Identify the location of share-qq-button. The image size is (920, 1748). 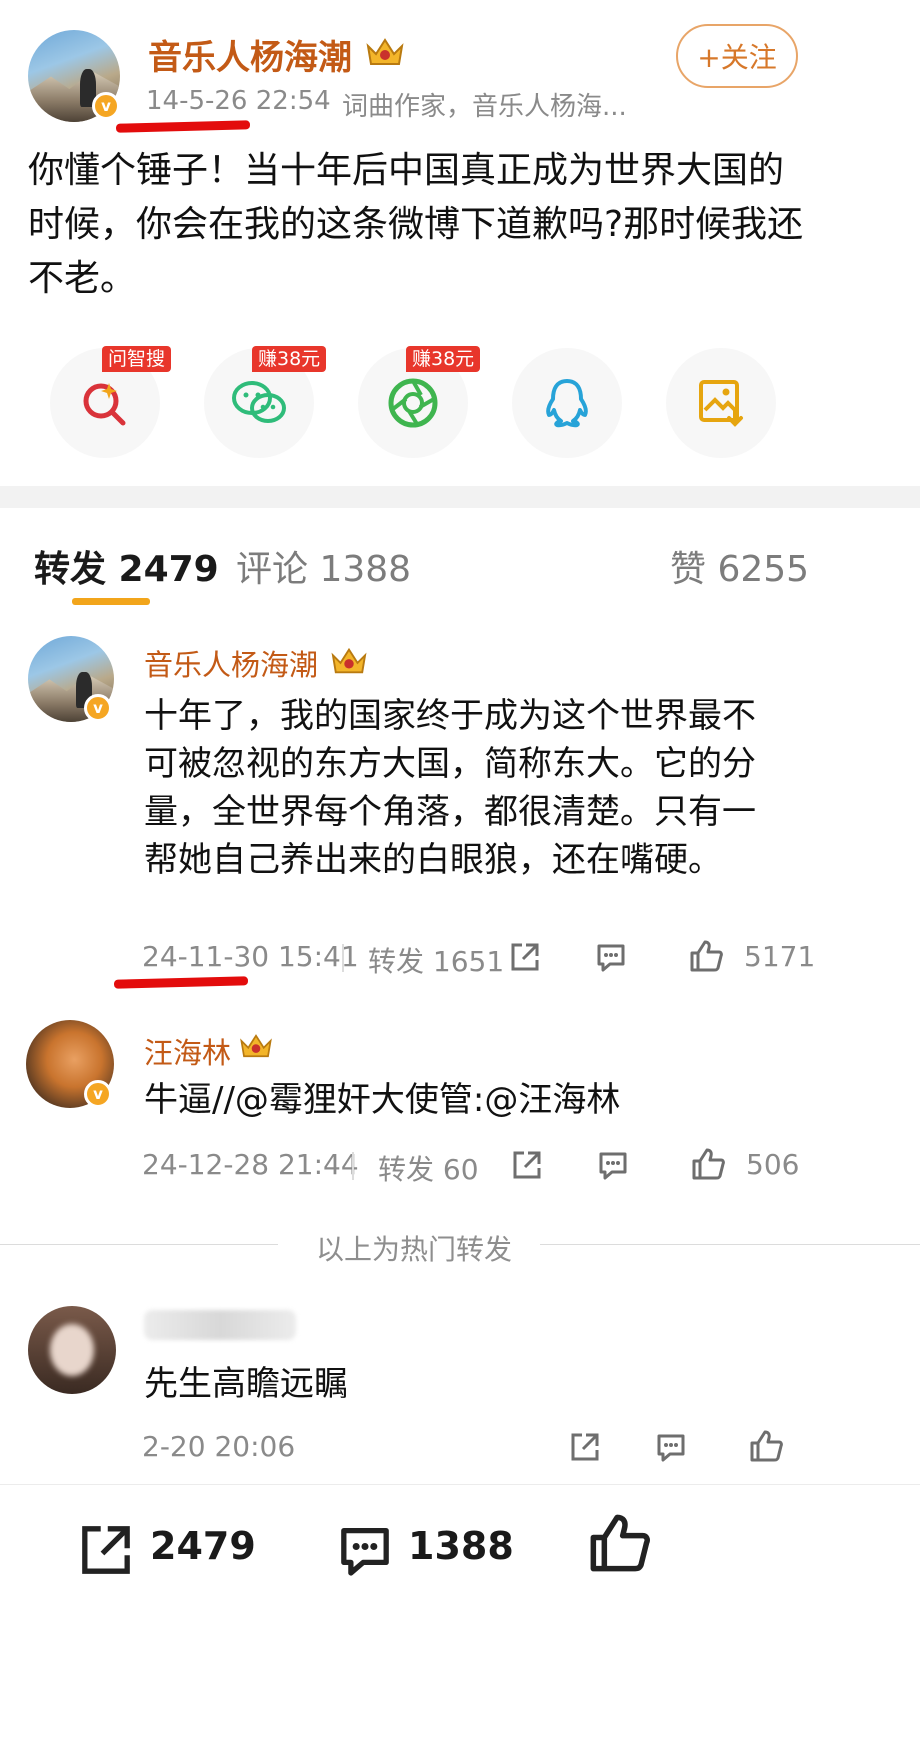
(567, 403).